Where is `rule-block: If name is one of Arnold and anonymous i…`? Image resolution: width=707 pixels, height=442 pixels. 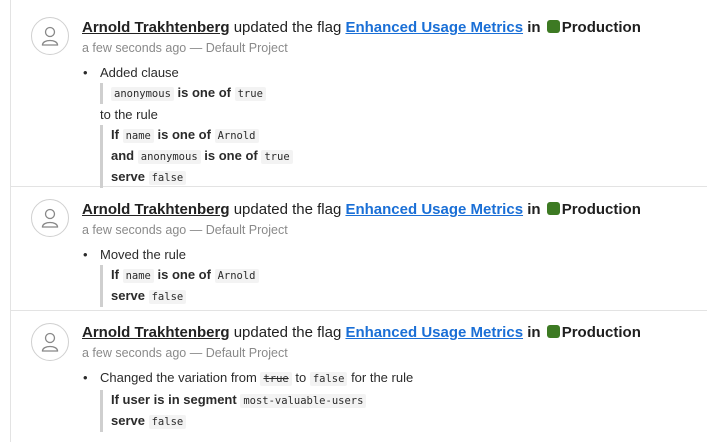
rule-block: If name is one of Arnold and anonymous i… is located at coordinates (403, 156).